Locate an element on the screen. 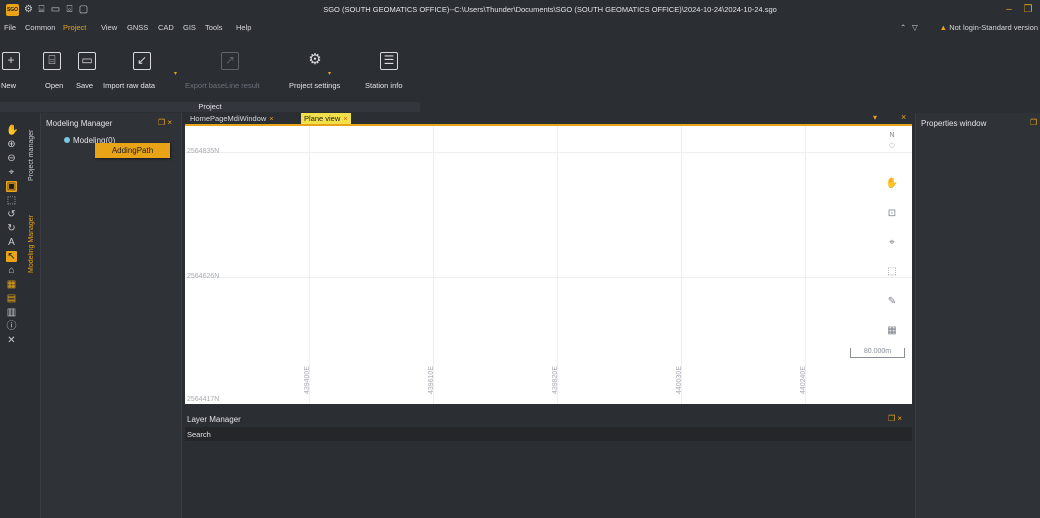 The height and width of the screenshot is (518, 1040). user-icon: ▲ is located at coordinates (943, 27).